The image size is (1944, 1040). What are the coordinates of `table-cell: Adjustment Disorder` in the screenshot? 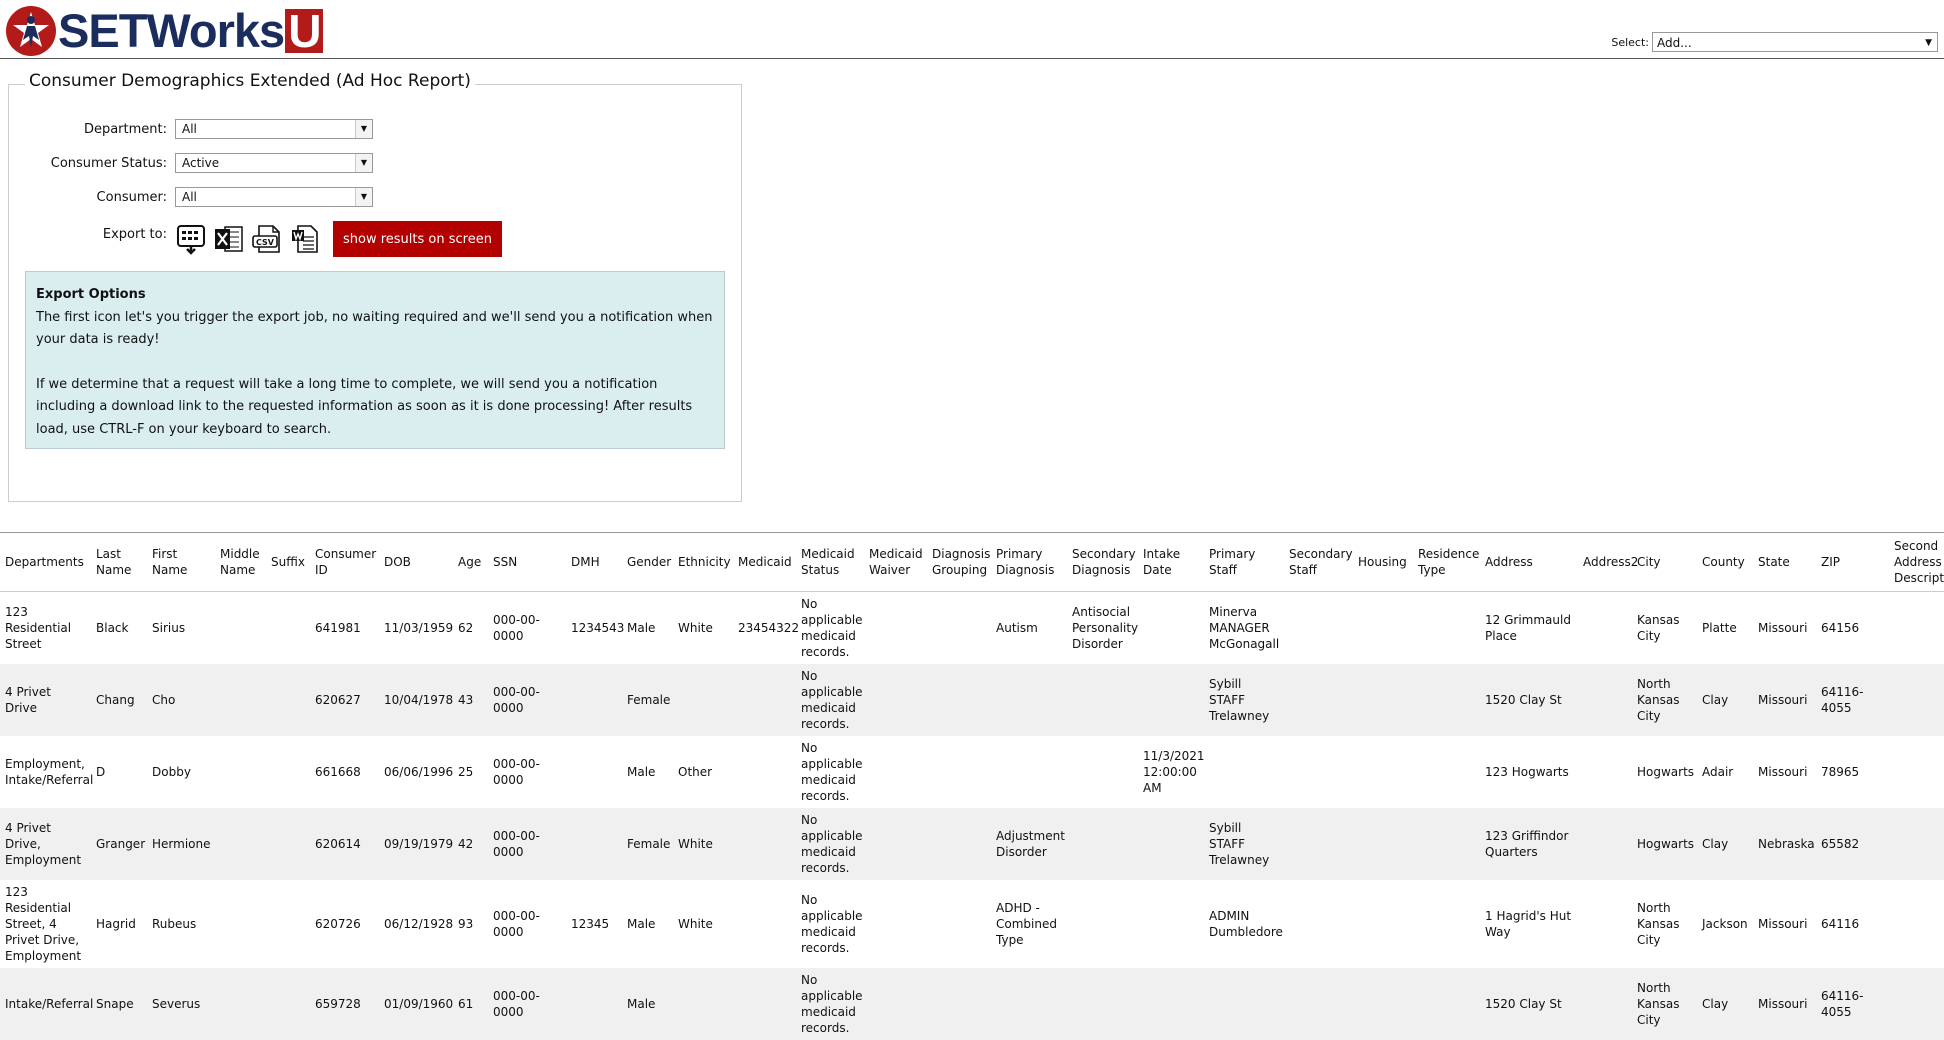 It's located at (1029, 844).